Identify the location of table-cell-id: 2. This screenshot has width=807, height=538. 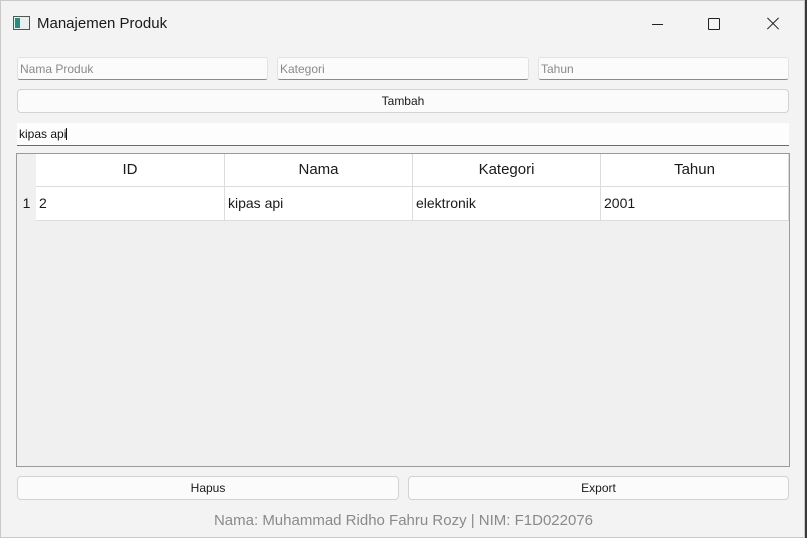
(130, 204).